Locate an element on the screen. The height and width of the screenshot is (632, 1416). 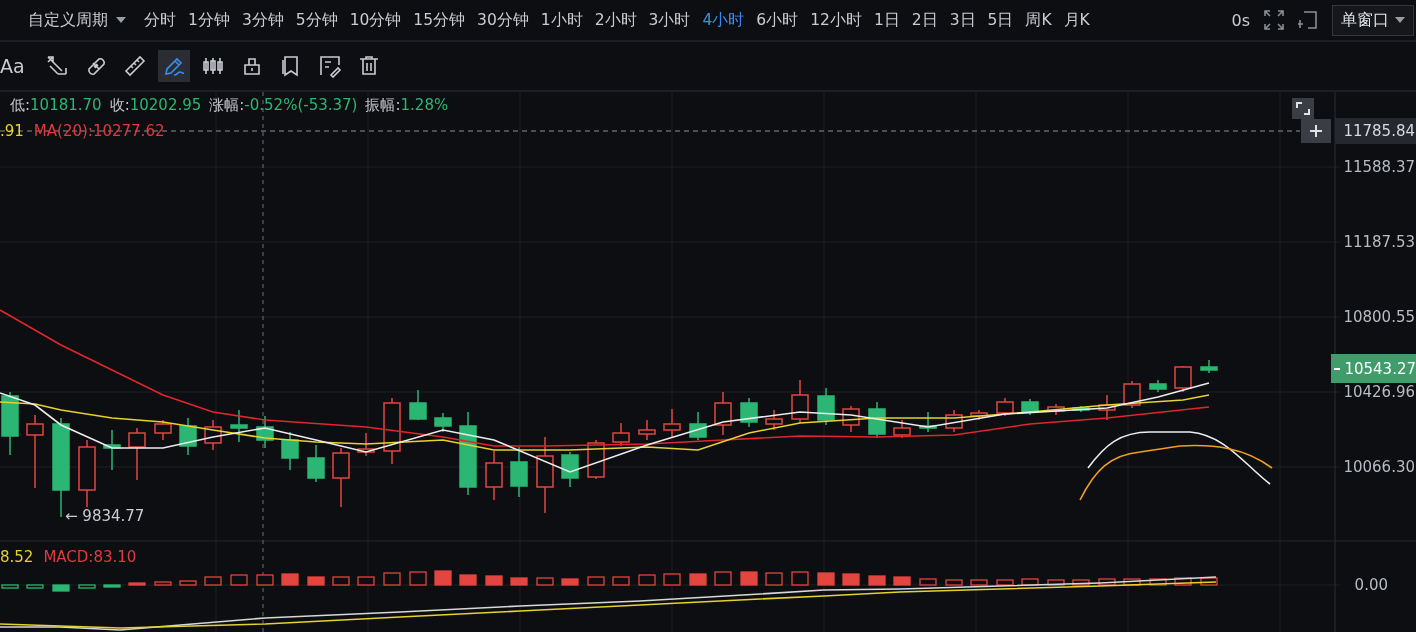
period-tab: 6小时 is located at coordinates (777, 20).